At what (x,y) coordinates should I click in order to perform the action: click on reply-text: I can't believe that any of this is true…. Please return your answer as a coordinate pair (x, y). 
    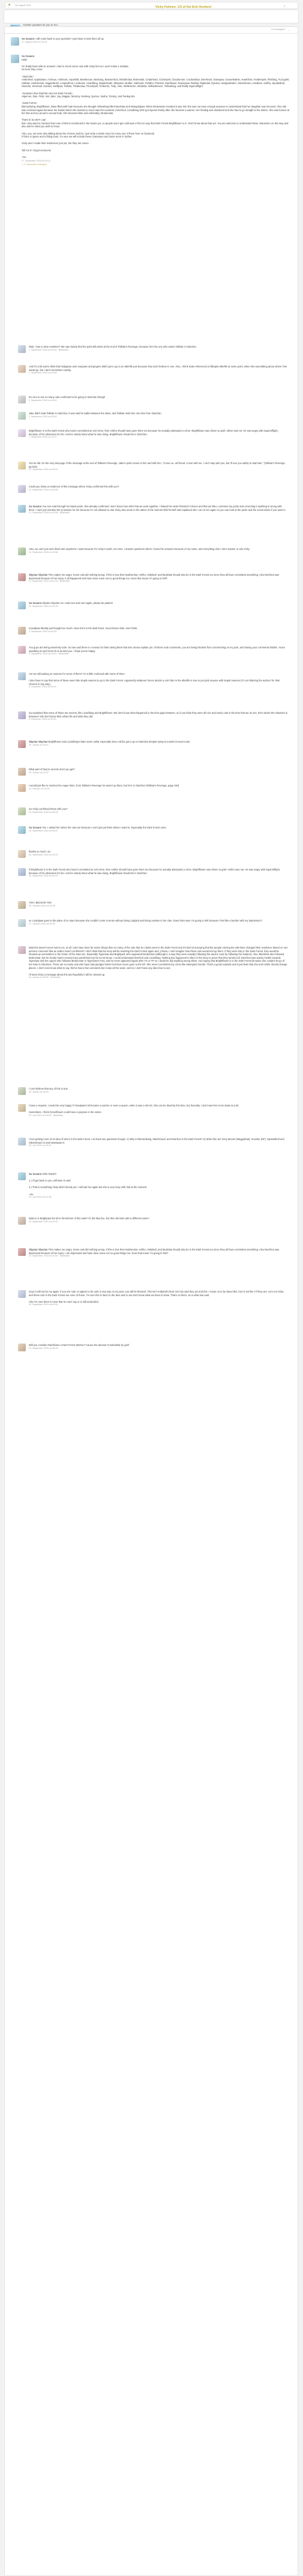
    Looking at the image, I should click on (49, 1088).